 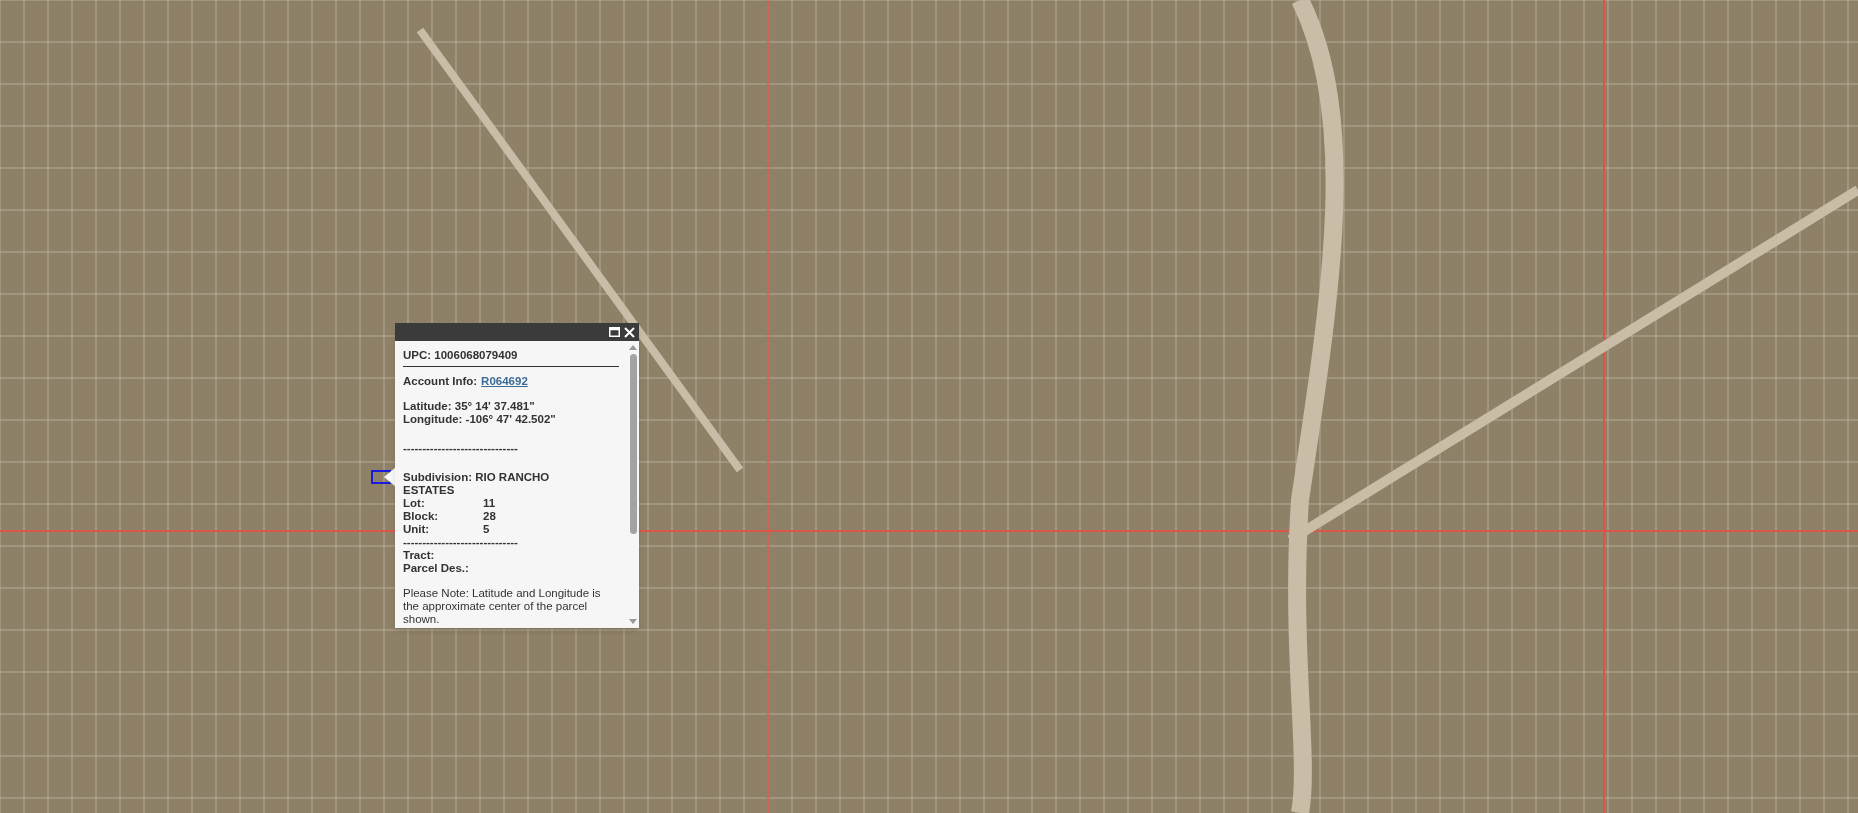 I want to click on longitude-text: Longitude: -106° 47' 42.502", so click(x=480, y=419).